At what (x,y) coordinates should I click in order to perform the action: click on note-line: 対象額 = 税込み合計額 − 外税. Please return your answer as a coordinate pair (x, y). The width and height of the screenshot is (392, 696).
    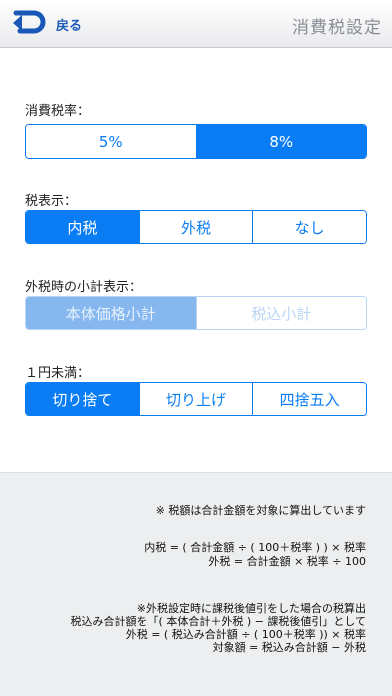
    Looking at the image, I should click on (289, 647).